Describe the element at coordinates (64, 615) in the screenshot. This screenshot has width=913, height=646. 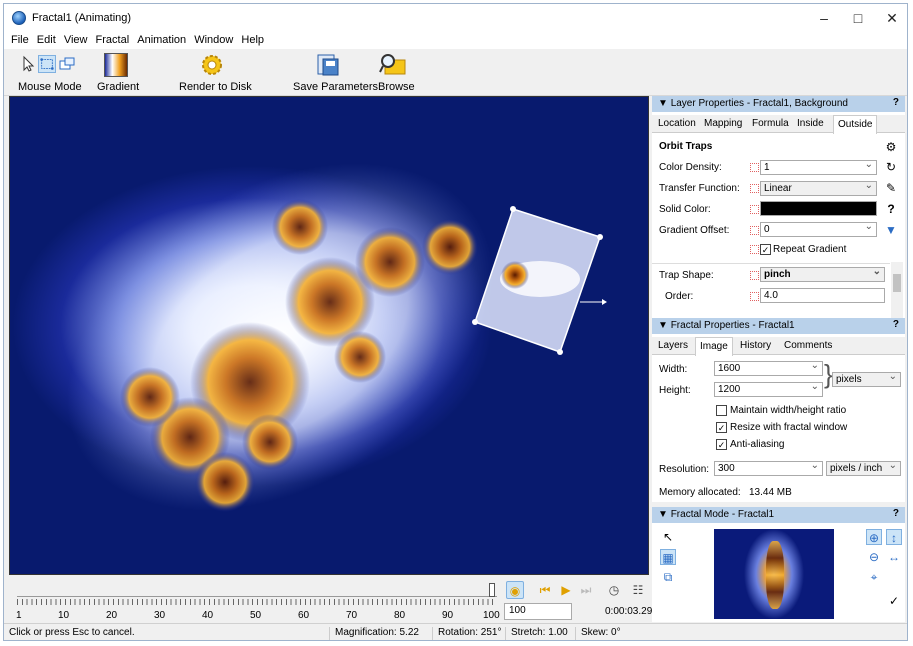
I see `tick-label: 10` at that location.